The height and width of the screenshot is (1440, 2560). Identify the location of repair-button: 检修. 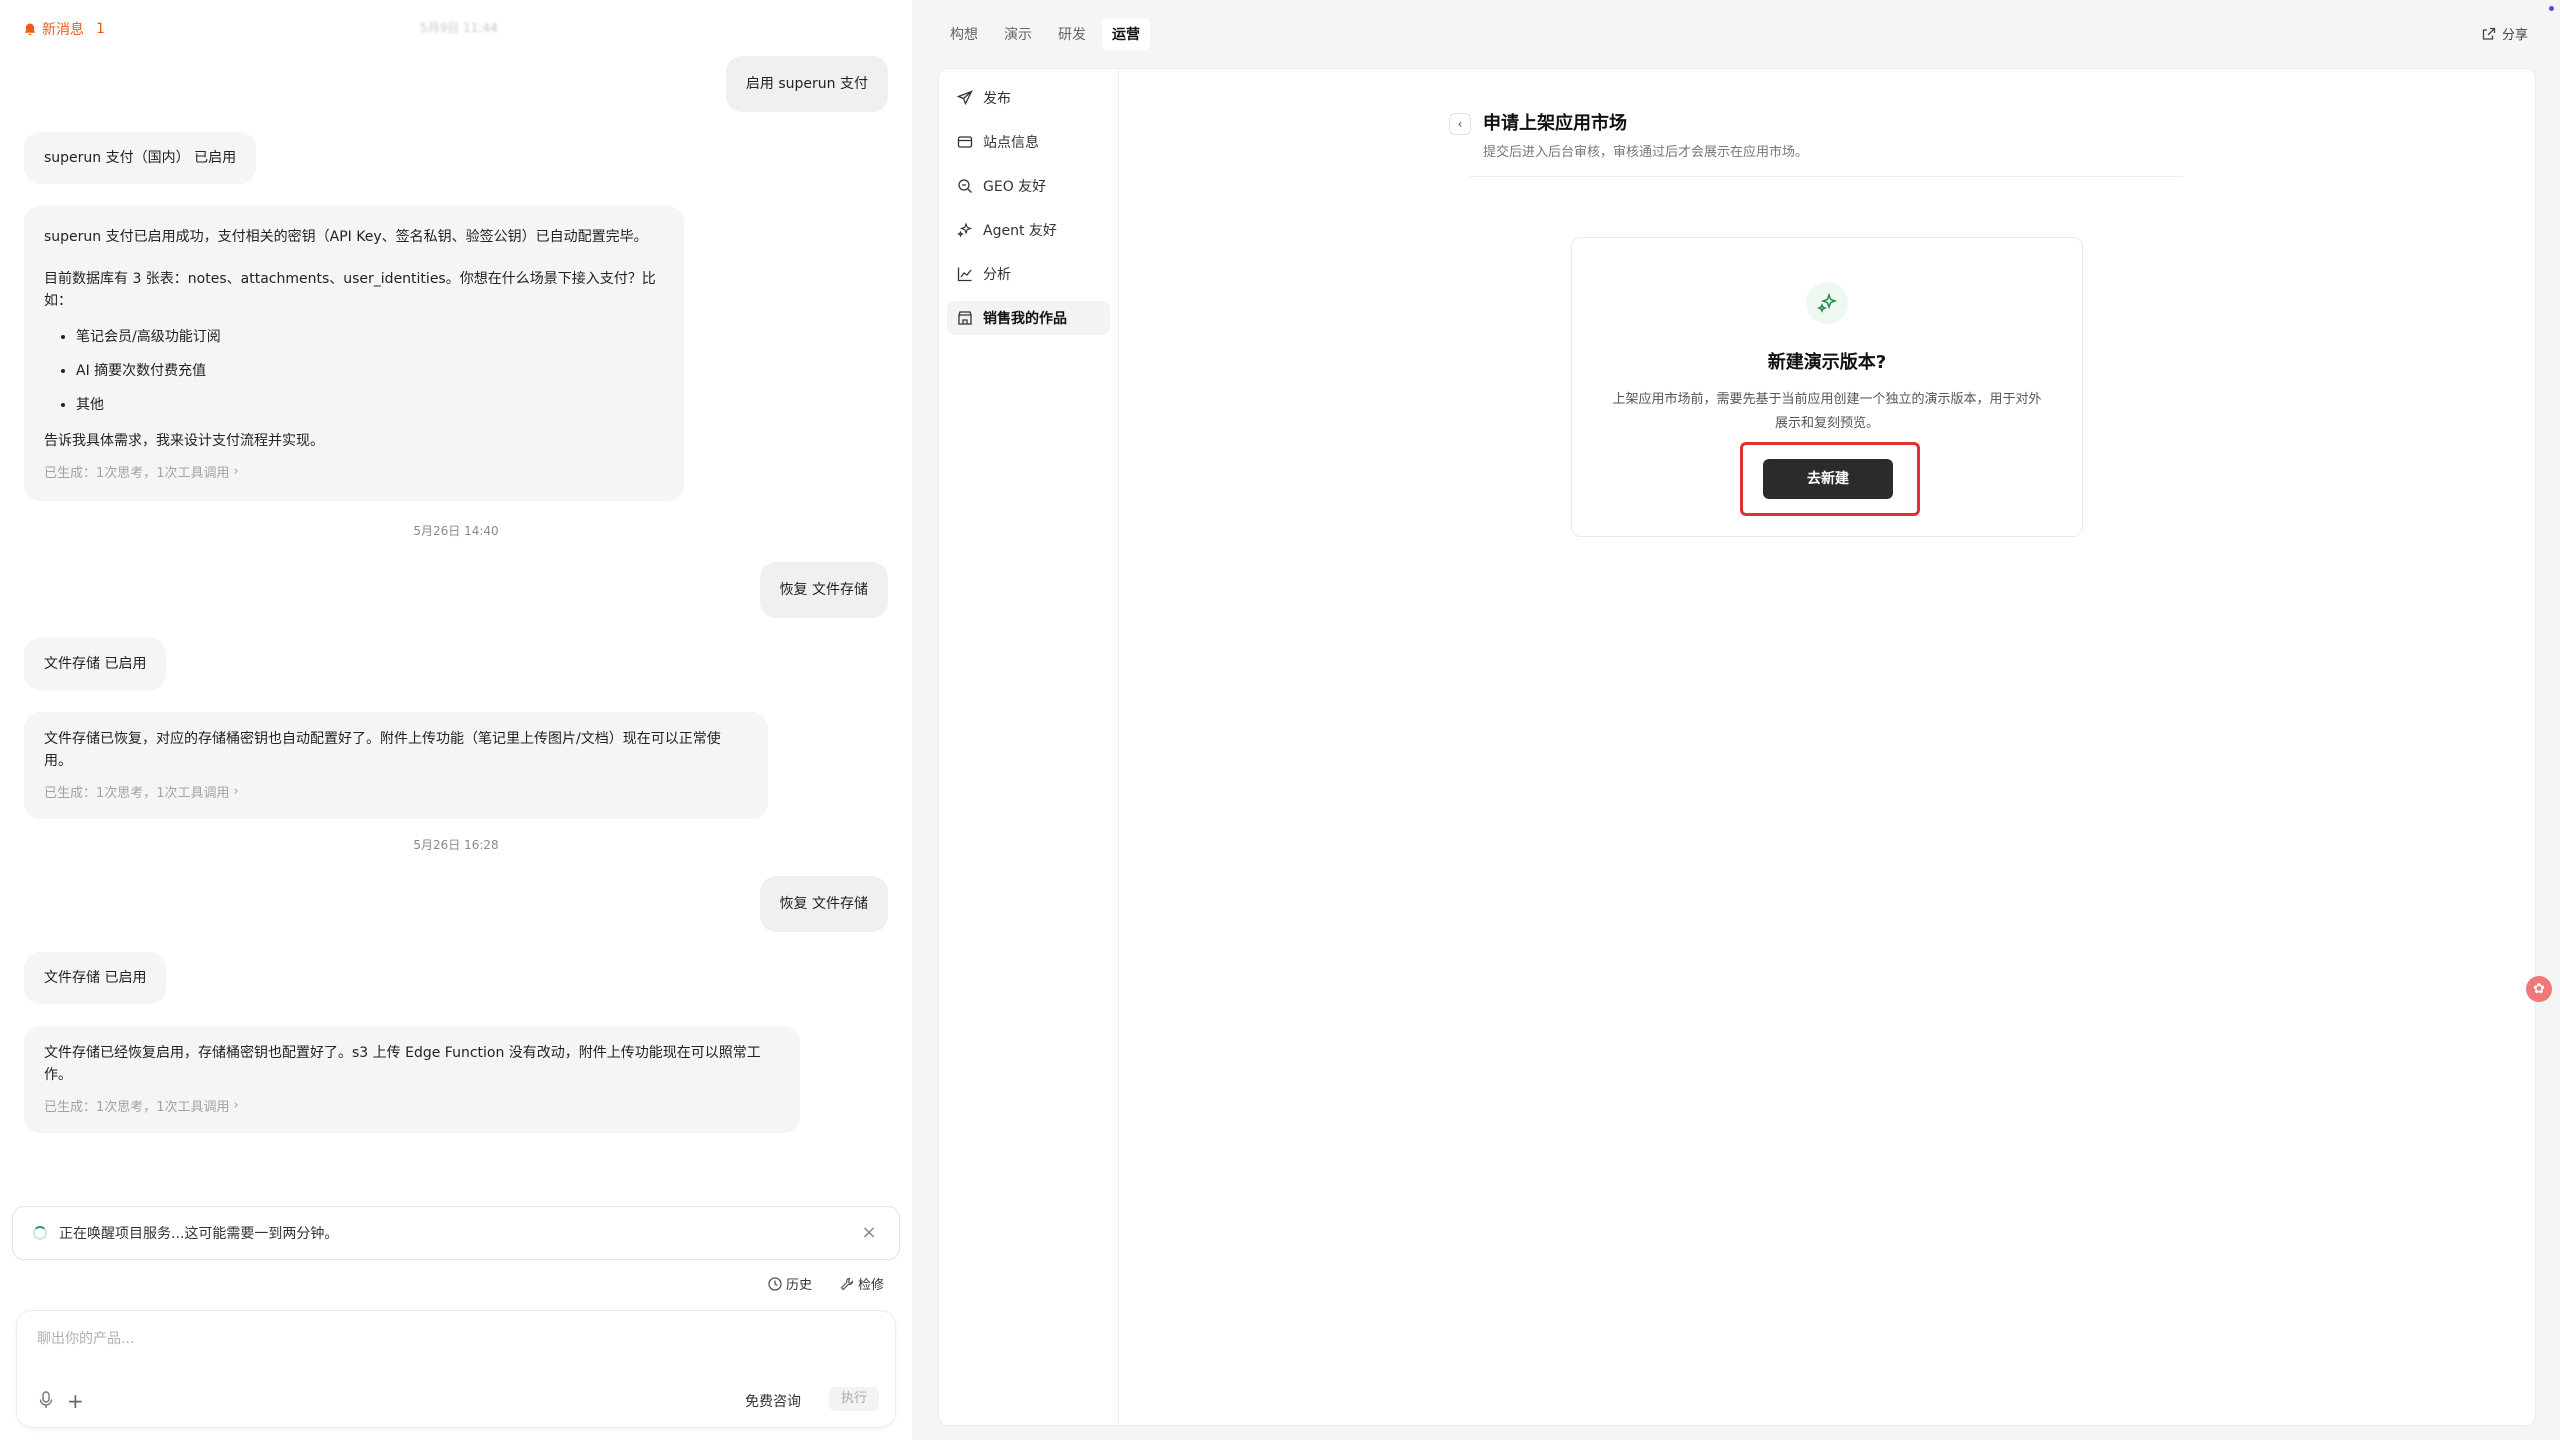
(862, 1283).